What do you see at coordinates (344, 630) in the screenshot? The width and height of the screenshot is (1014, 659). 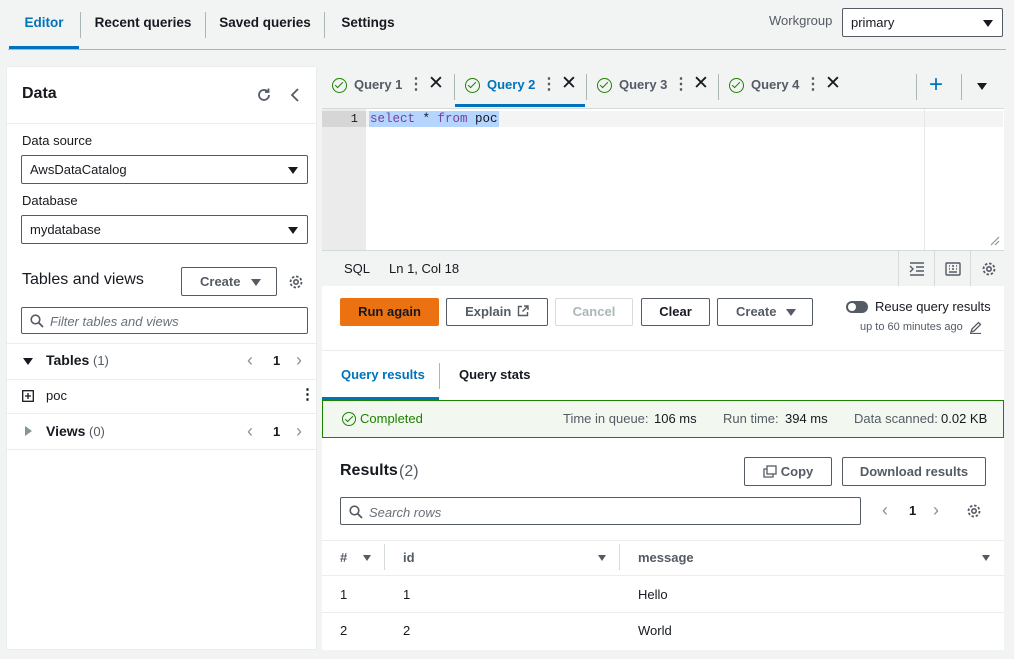 I see `cell-index: 2` at bounding box center [344, 630].